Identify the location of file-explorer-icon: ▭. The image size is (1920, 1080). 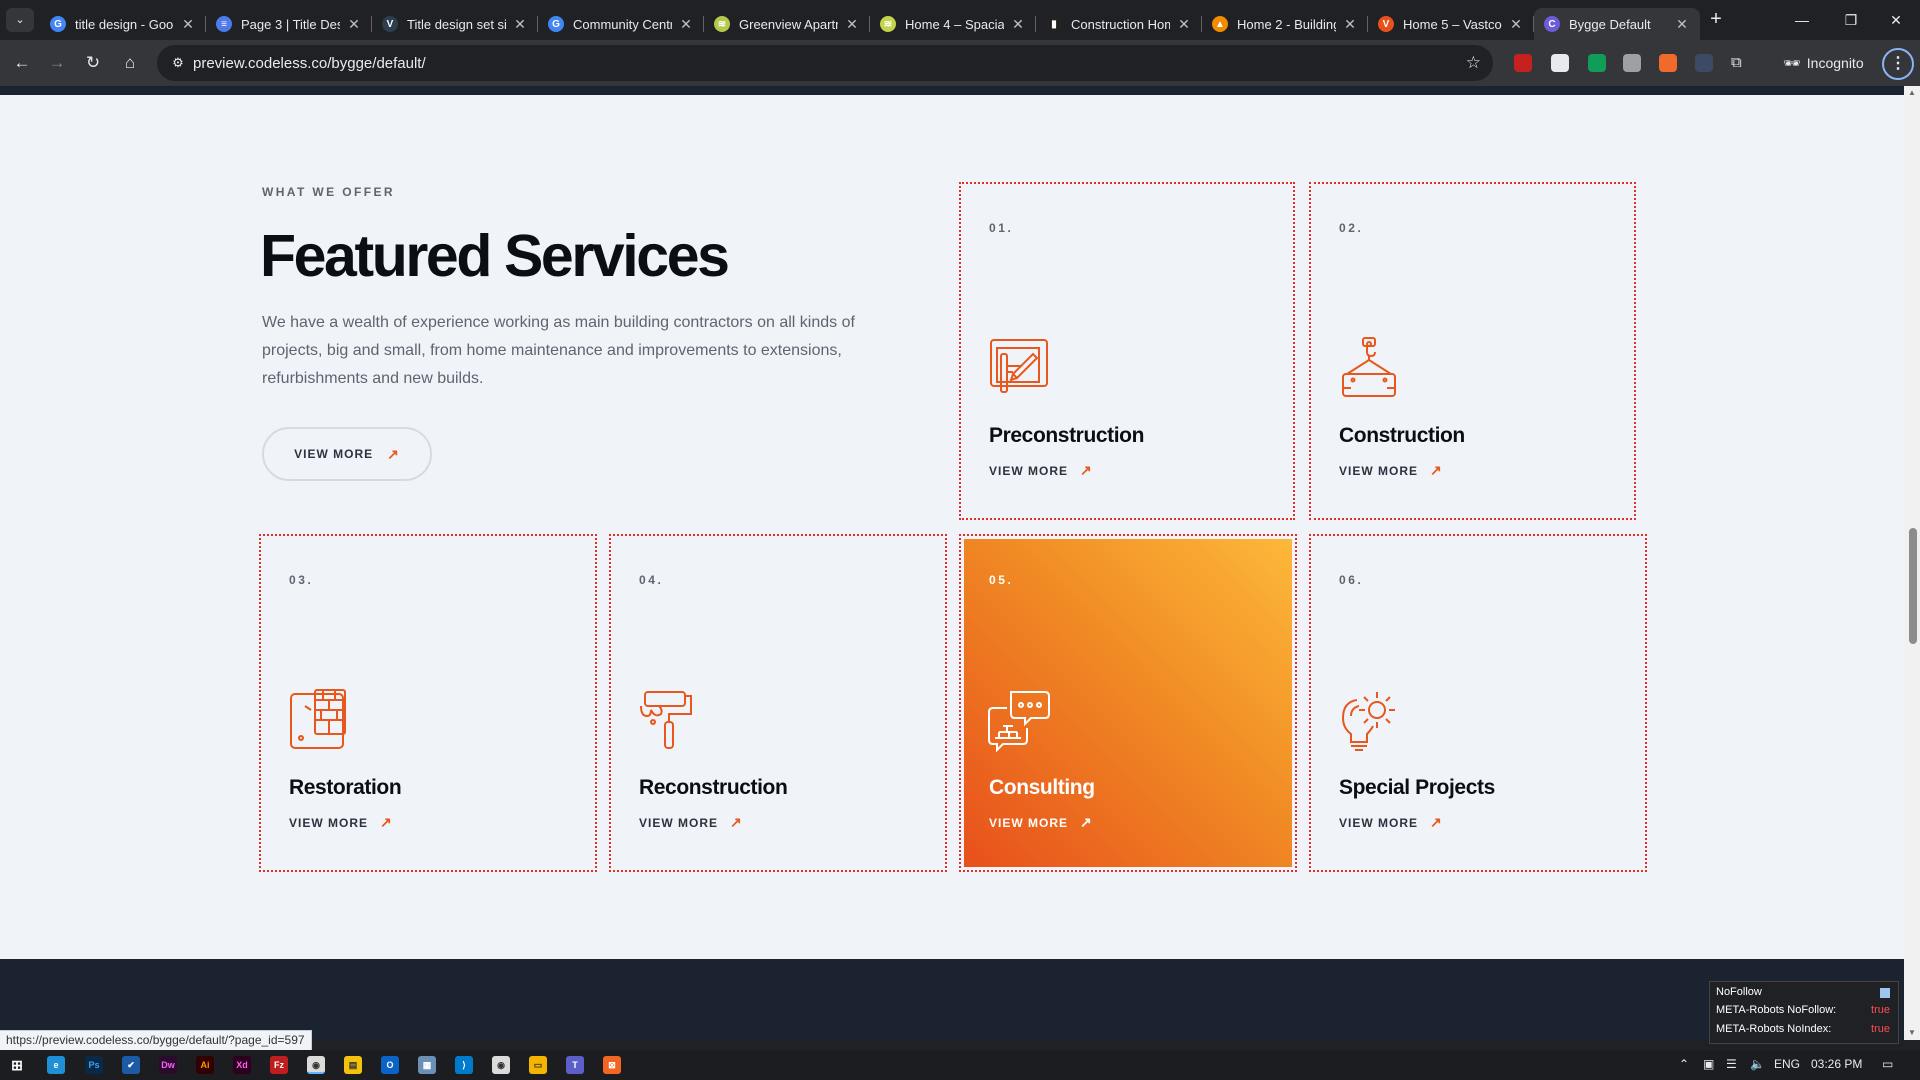
(538, 1065).